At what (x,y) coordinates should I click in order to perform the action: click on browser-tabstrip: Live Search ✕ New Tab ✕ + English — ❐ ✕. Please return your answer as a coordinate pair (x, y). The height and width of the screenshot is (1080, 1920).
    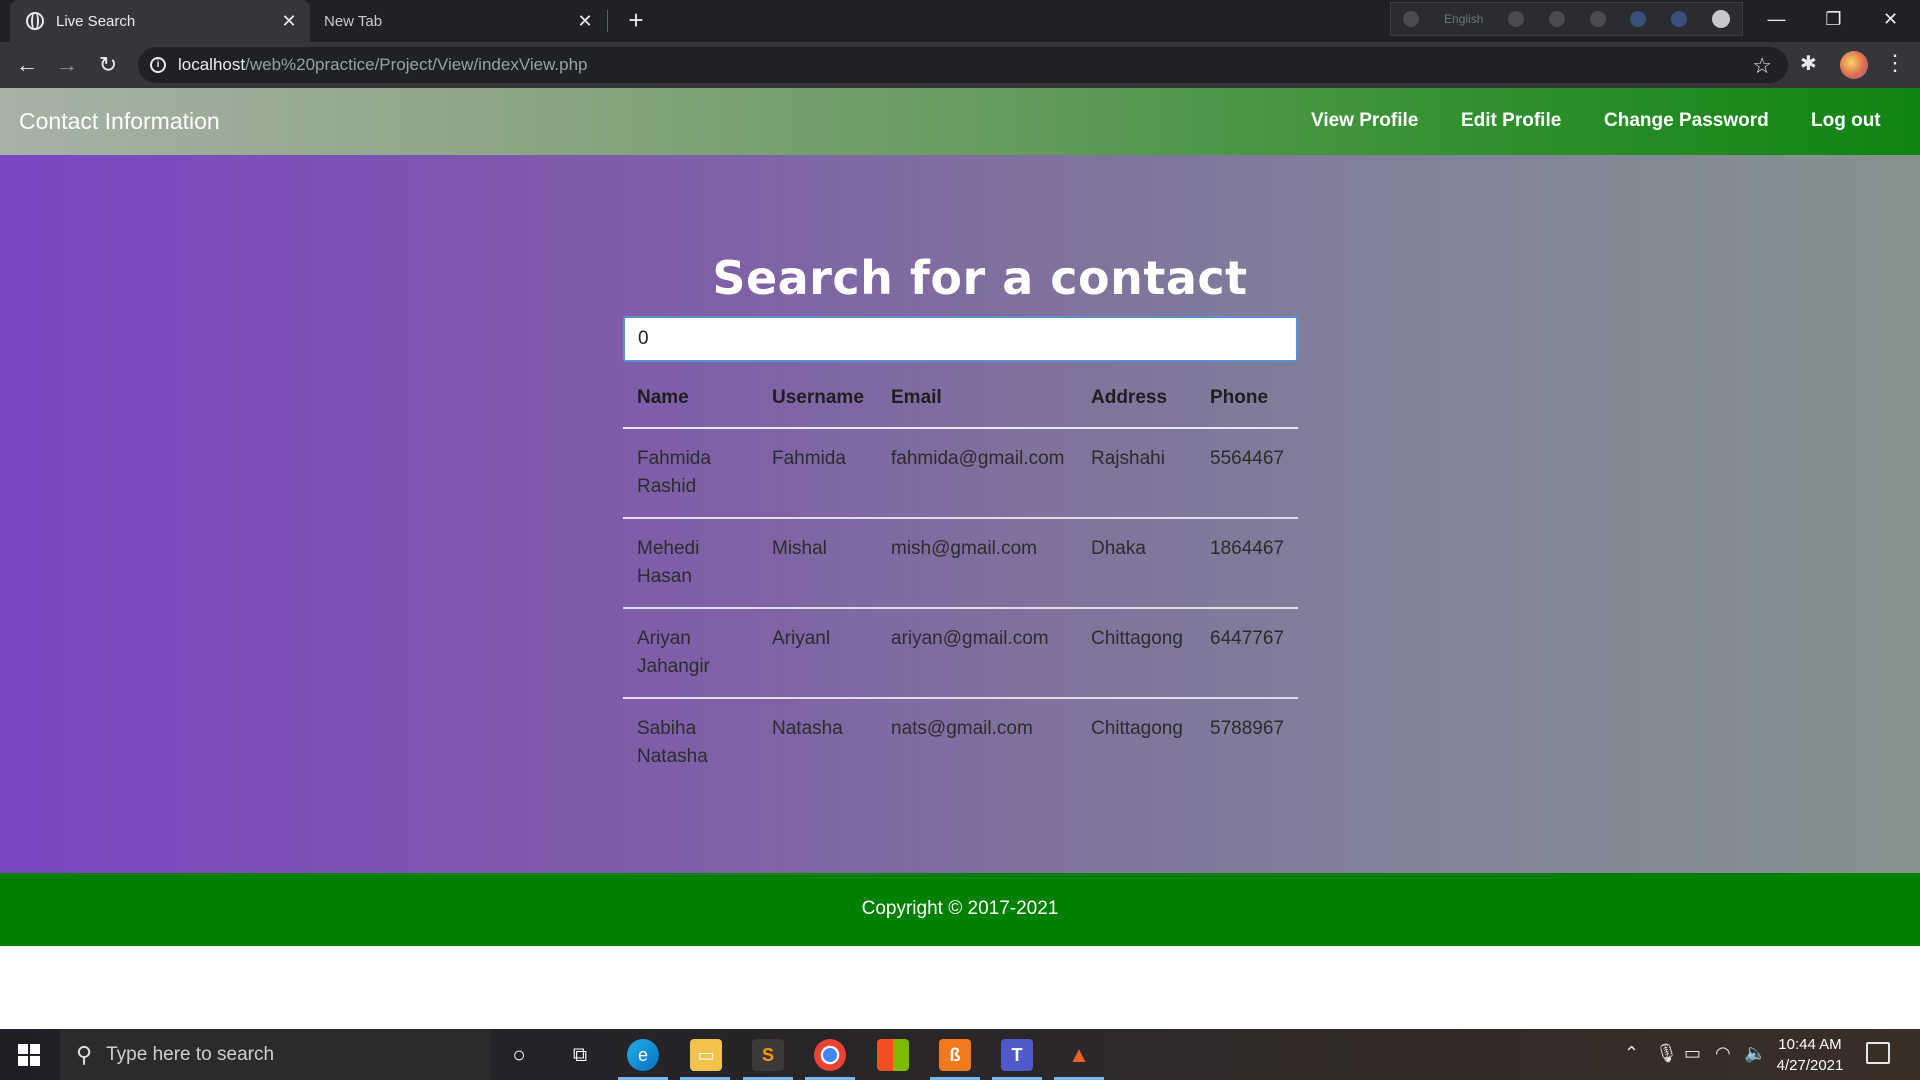
    Looking at the image, I should click on (960, 21).